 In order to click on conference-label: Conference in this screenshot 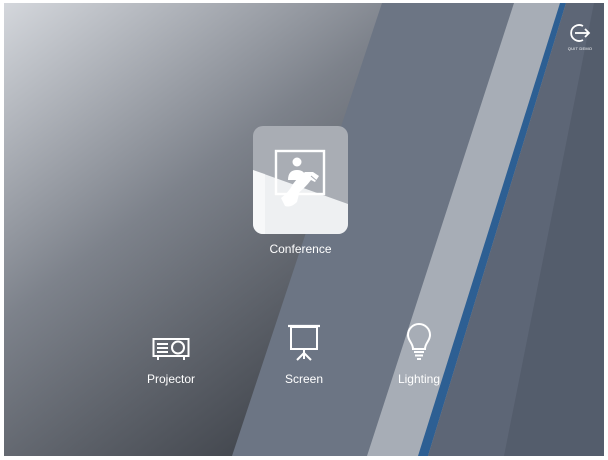, I will do `click(300, 249)`.